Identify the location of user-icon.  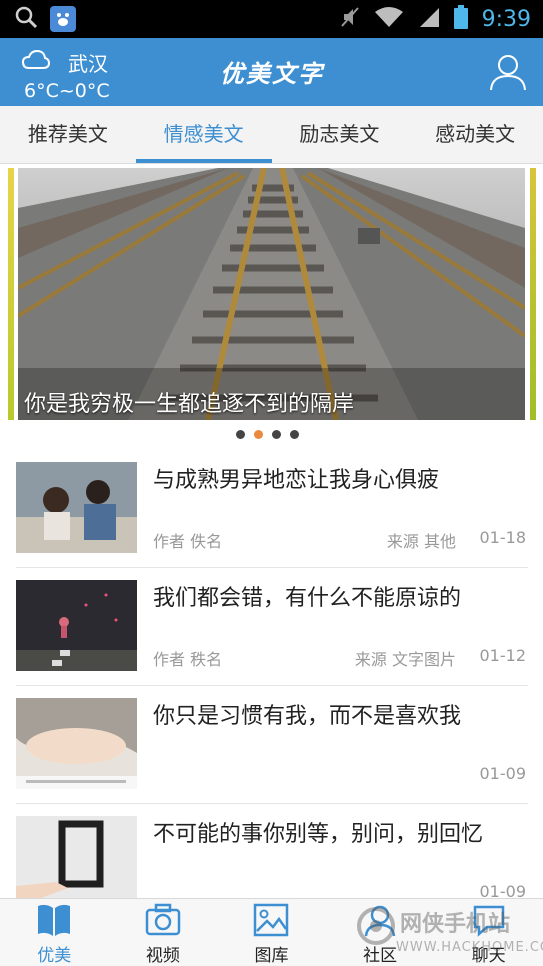
(508, 73).